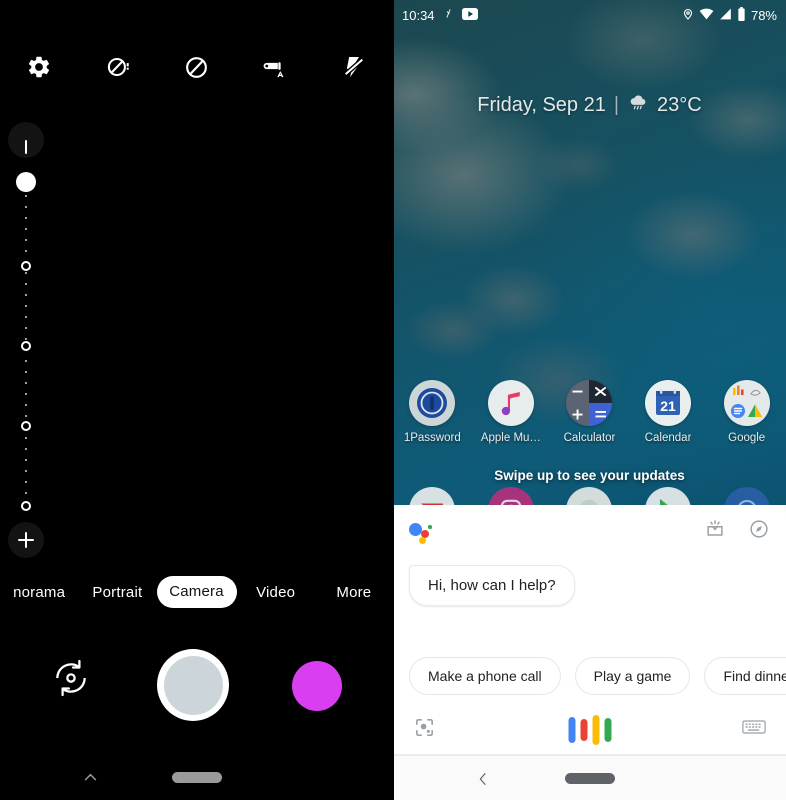 The height and width of the screenshot is (800, 786). What do you see at coordinates (759, 531) in the screenshot?
I see `explore-compass-icon` at bounding box center [759, 531].